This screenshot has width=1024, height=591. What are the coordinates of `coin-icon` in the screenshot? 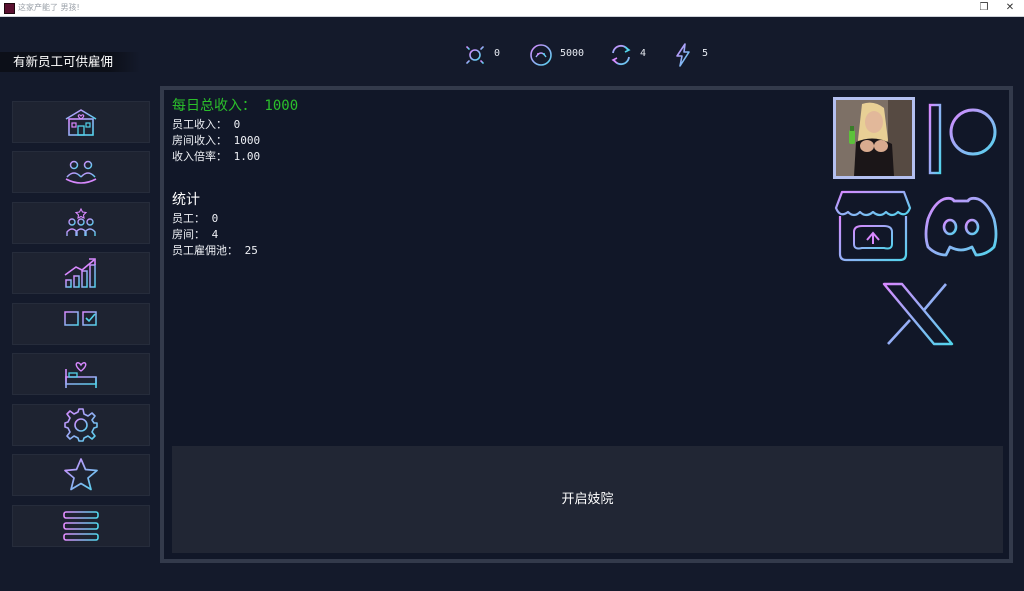 It's located at (541, 55).